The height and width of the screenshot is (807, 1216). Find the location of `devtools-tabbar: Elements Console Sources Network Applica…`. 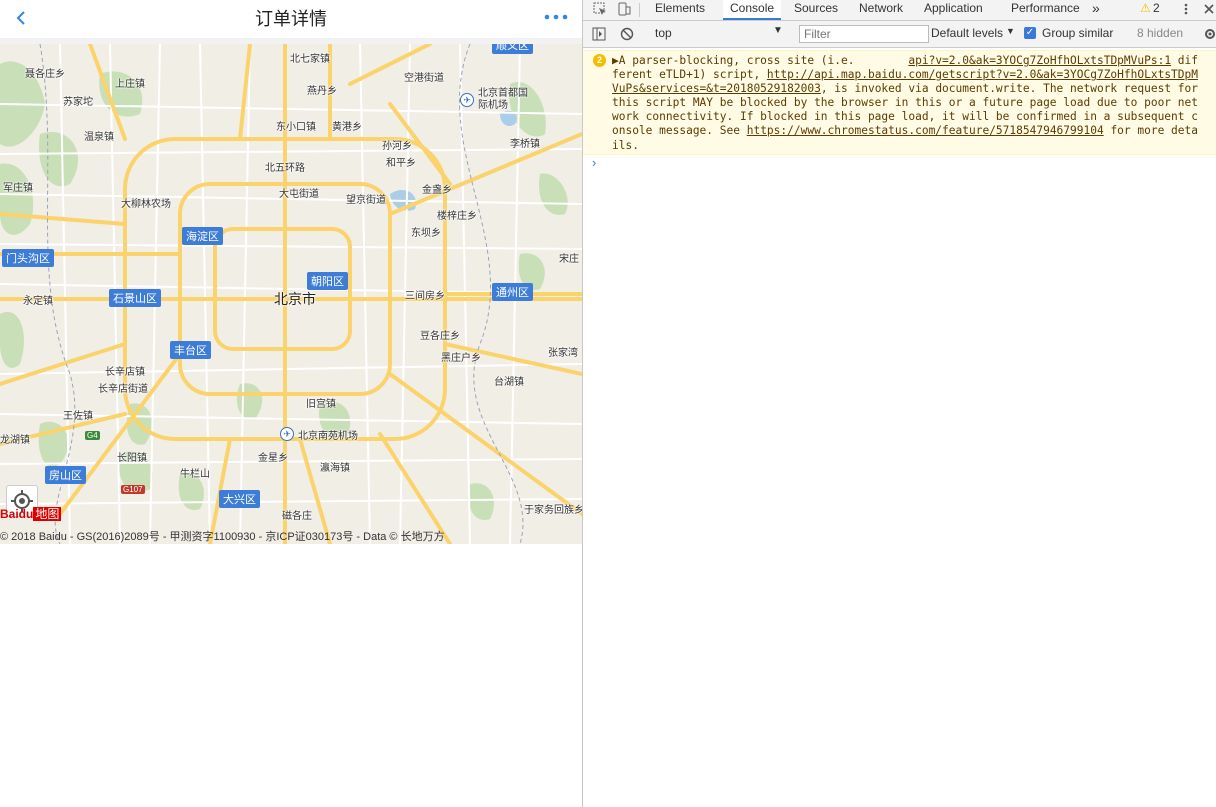

devtools-tabbar: Elements Console Sources Network Applica… is located at coordinates (899, 10).